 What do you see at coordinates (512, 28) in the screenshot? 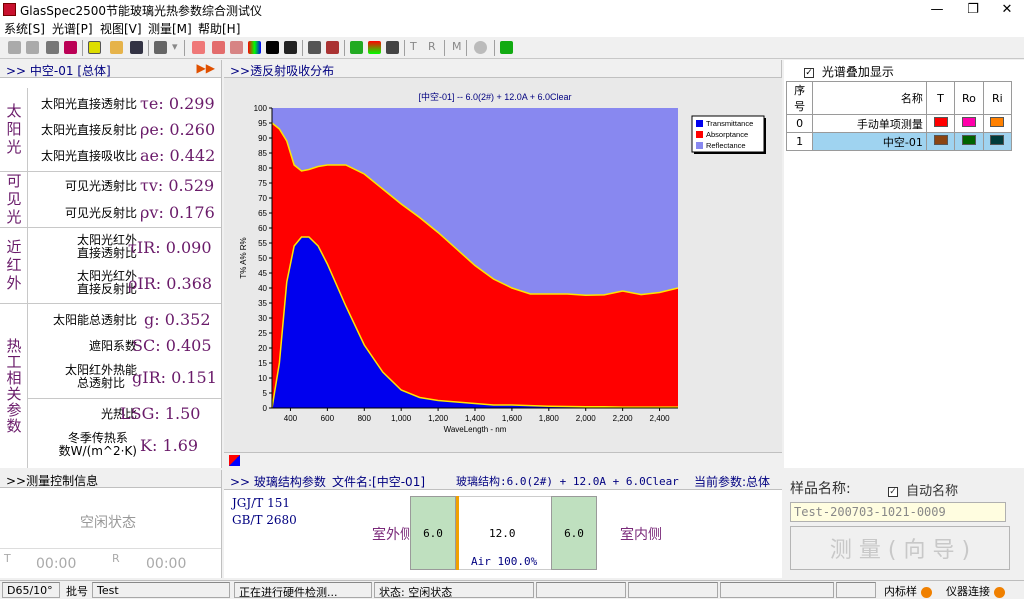
I see `menu-bar: 系统[S] 光谱[P] 视图[V] 测量[M] 帮助[H]` at bounding box center [512, 28].